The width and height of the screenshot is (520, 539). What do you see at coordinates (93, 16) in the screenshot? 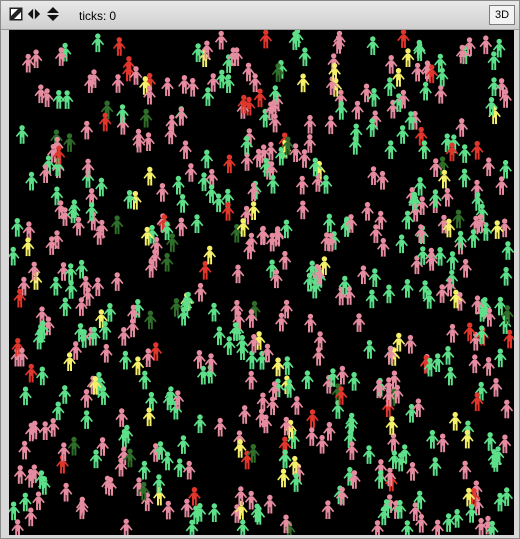
I see `ticks-label: ticks:` at bounding box center [93, 16].